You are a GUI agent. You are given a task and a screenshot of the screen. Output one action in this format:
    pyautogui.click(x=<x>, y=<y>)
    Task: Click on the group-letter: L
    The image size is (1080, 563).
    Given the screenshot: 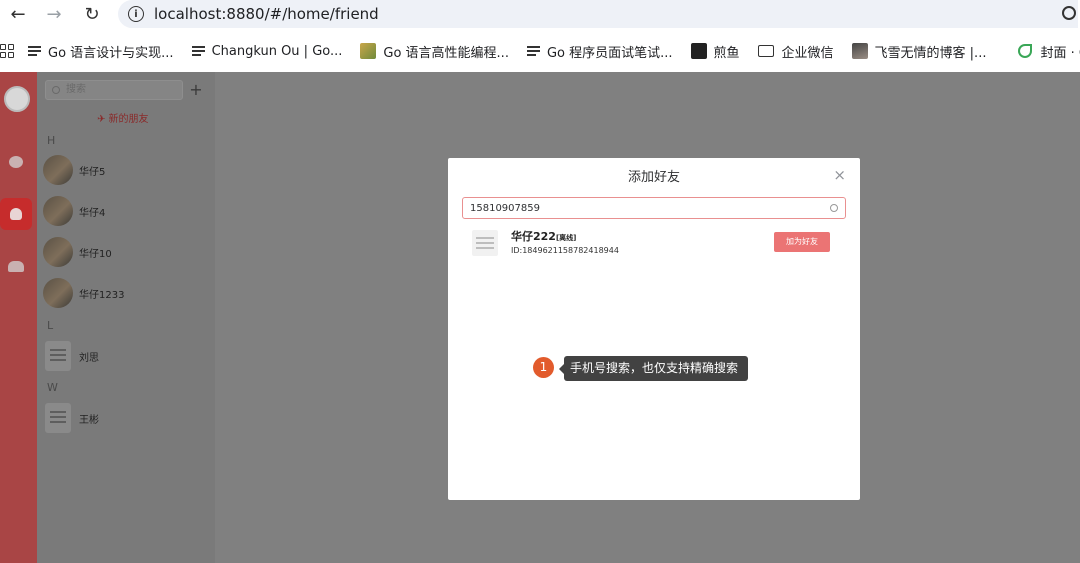 What is the action you would take?
    pyautogui.click(x=50, y=325)
    